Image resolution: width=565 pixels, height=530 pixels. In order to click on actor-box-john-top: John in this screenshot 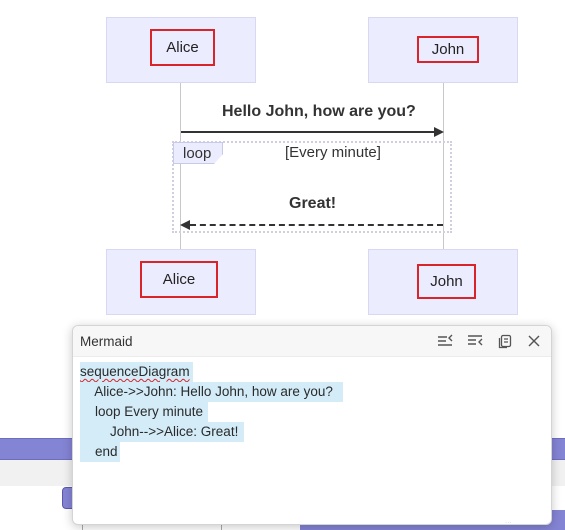, I will do `click(443, 50)`.